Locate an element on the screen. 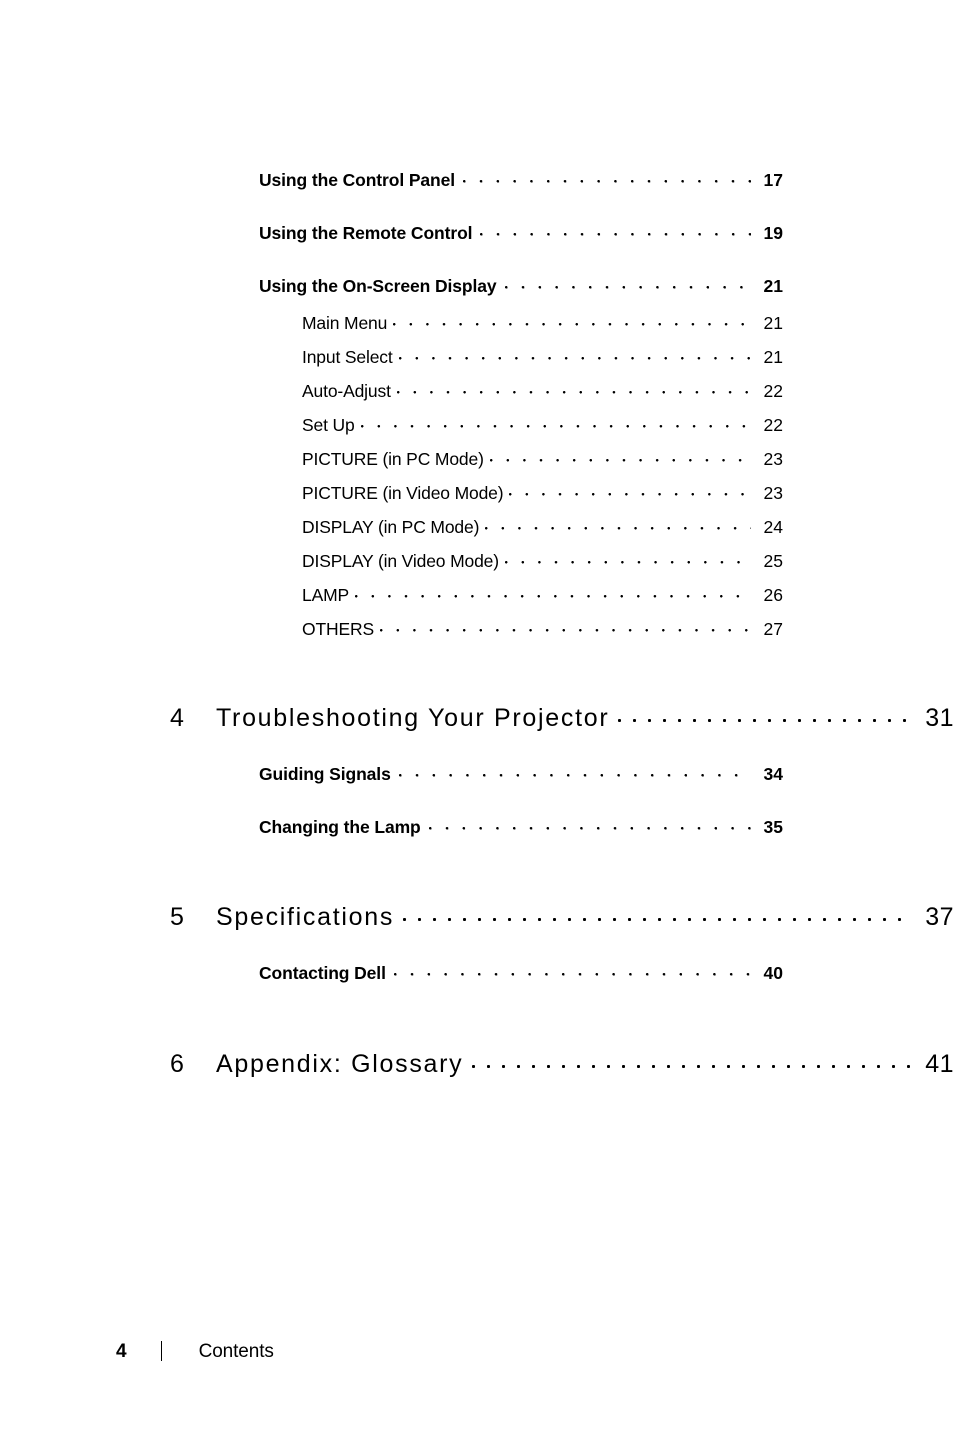 This screenshot has width=954, height=1432. toc-chapter-title: Specifications is located at coordinates (305, 917).